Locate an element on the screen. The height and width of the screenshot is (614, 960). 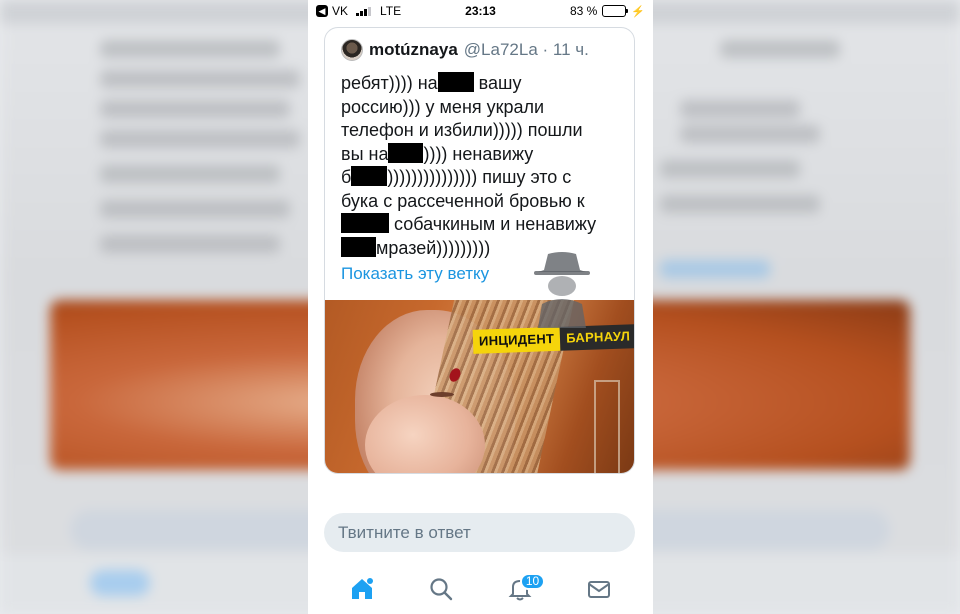
status-bar: ◀ VK LTE 23:13 83 % ⚡ is located at coordinates (480, 11).